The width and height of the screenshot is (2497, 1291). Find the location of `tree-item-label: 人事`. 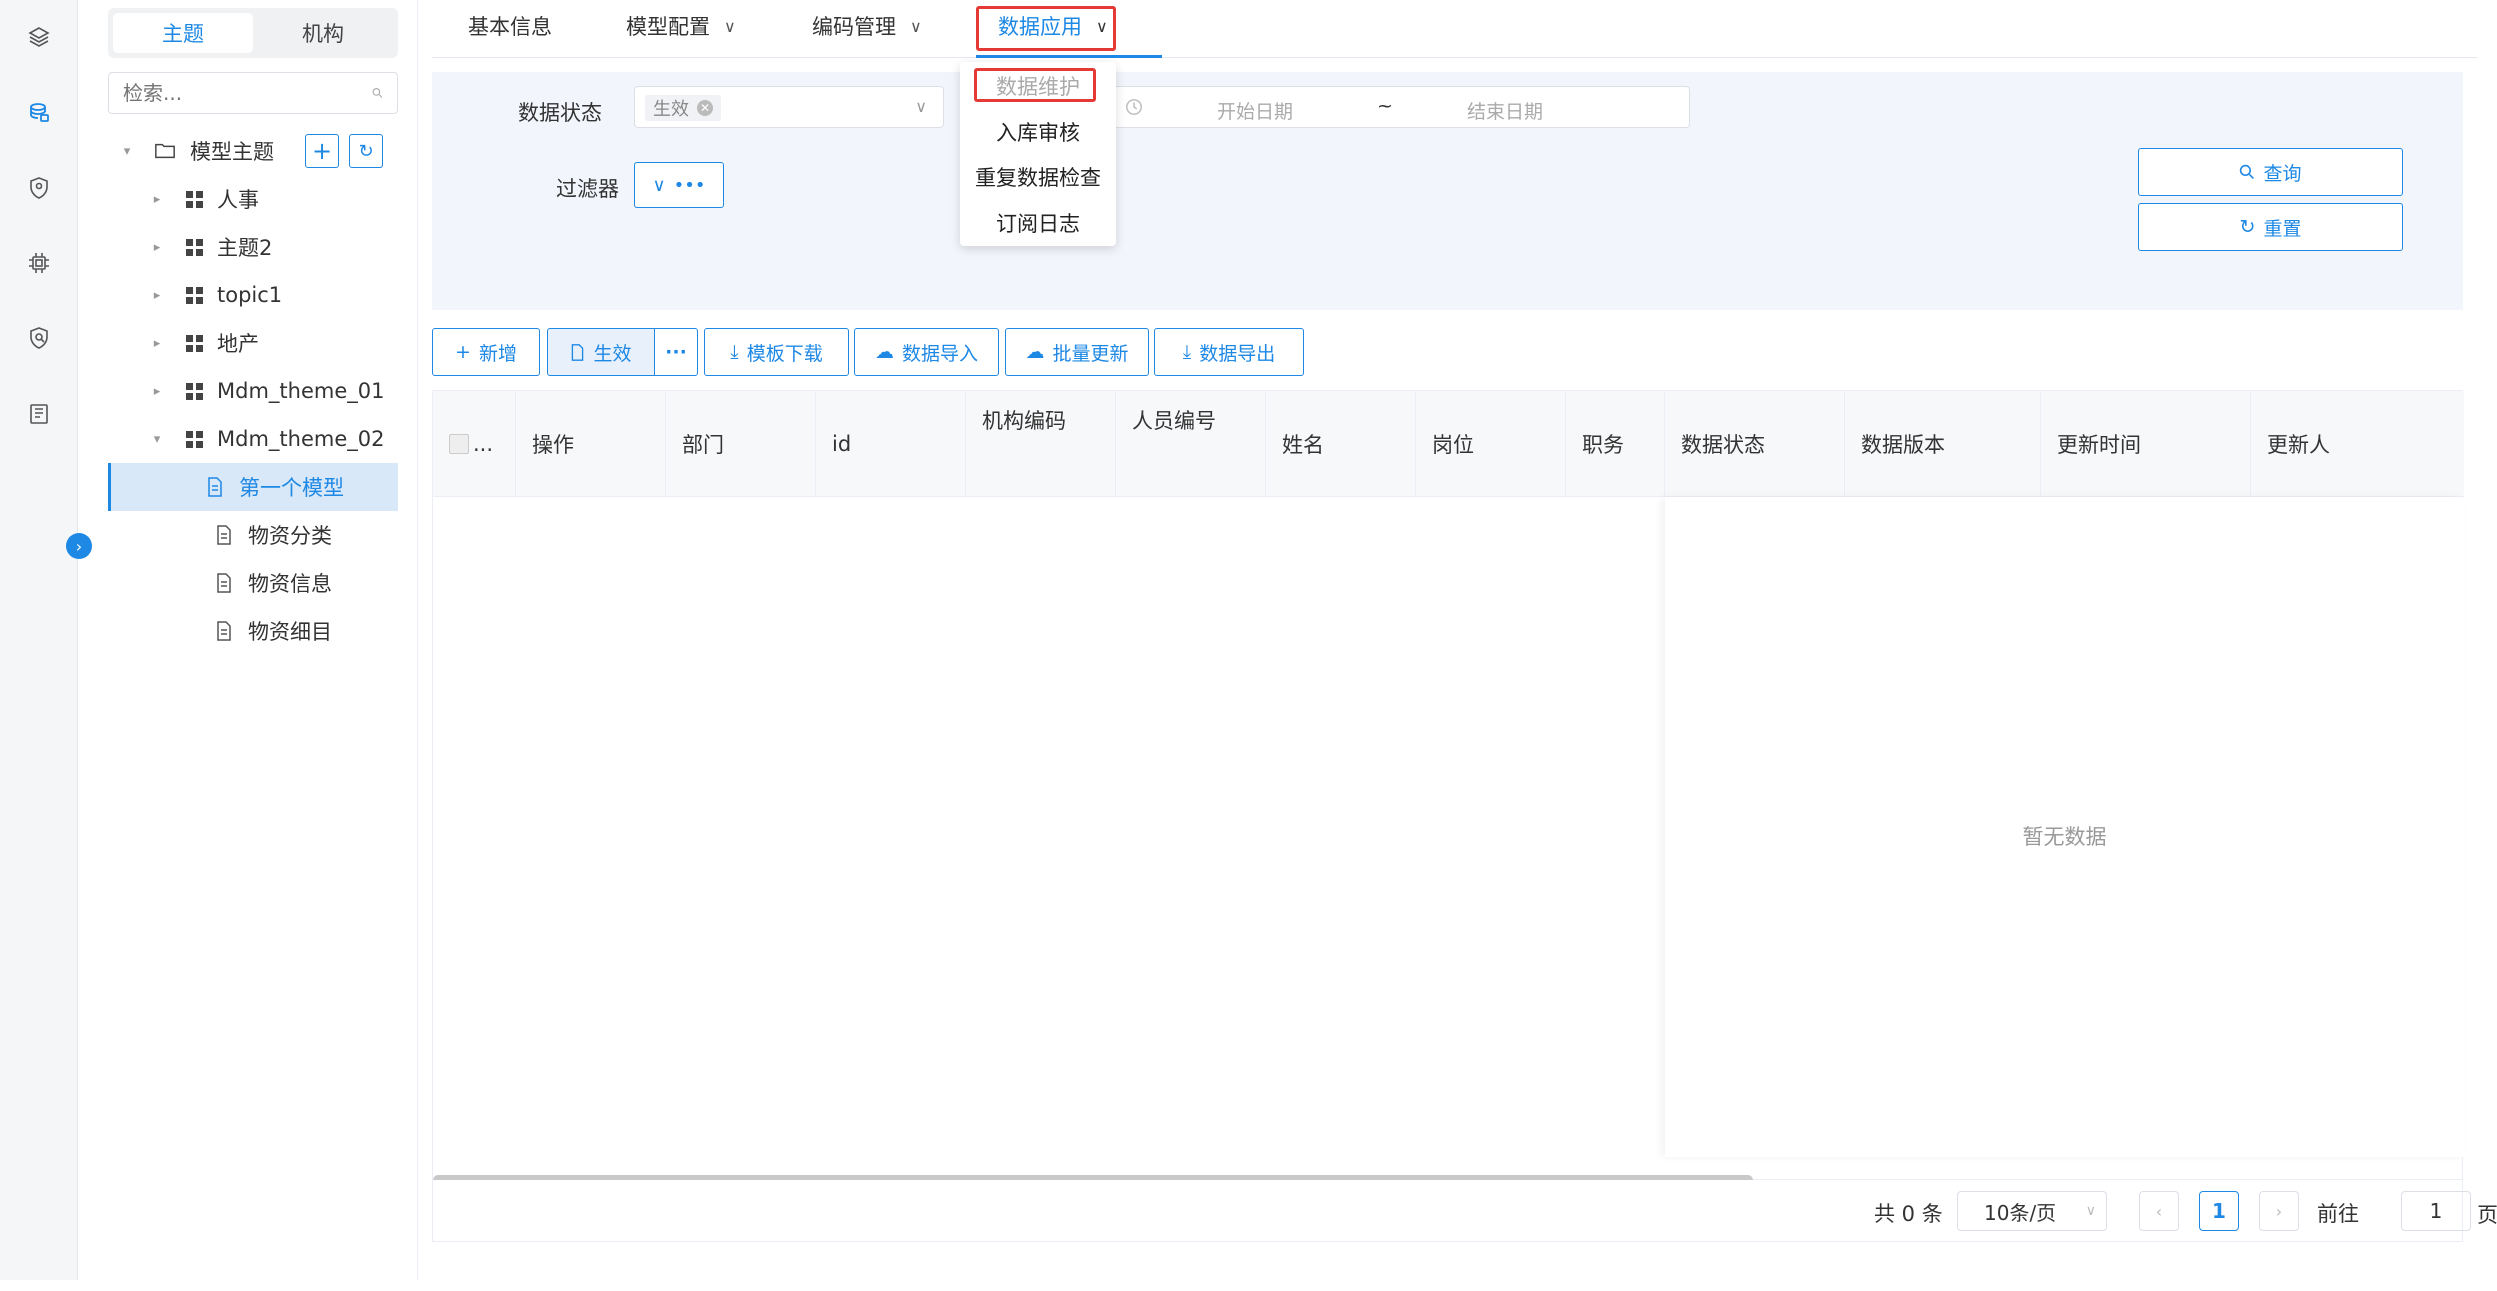

tree-item-label: 人事 is located at coordinates (238, 200).